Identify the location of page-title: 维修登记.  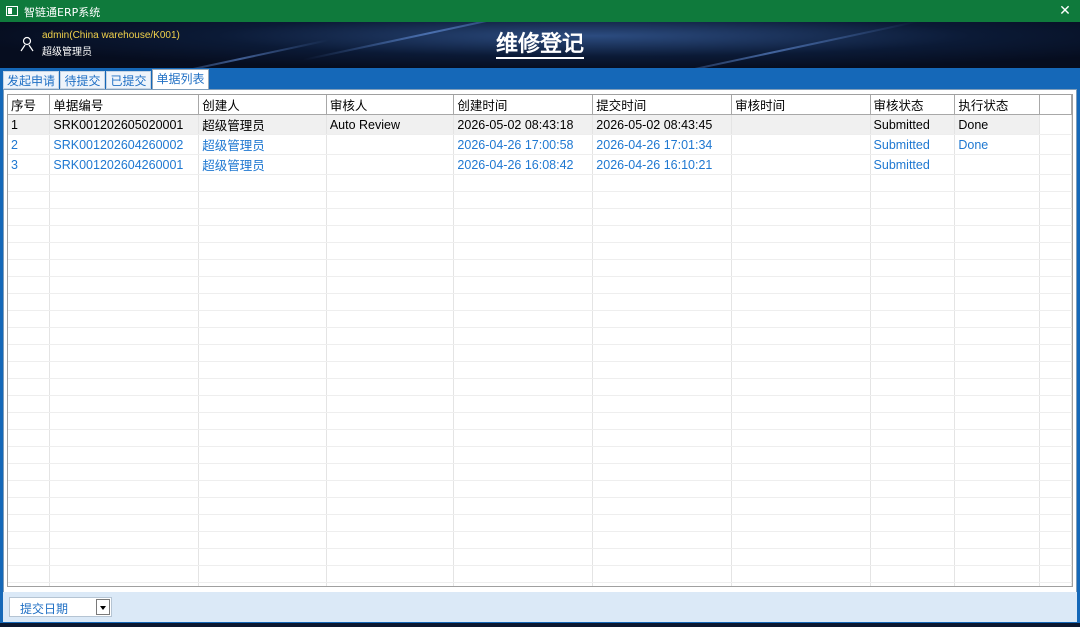
(539, 45).